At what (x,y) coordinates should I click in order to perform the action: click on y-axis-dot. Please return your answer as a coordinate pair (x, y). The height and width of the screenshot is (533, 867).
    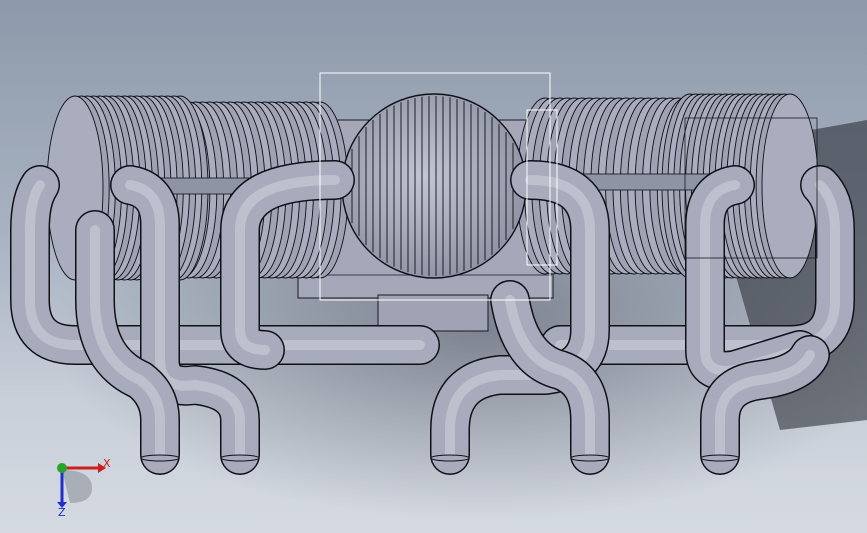
    Looking at the image, I should click on (62, 468).